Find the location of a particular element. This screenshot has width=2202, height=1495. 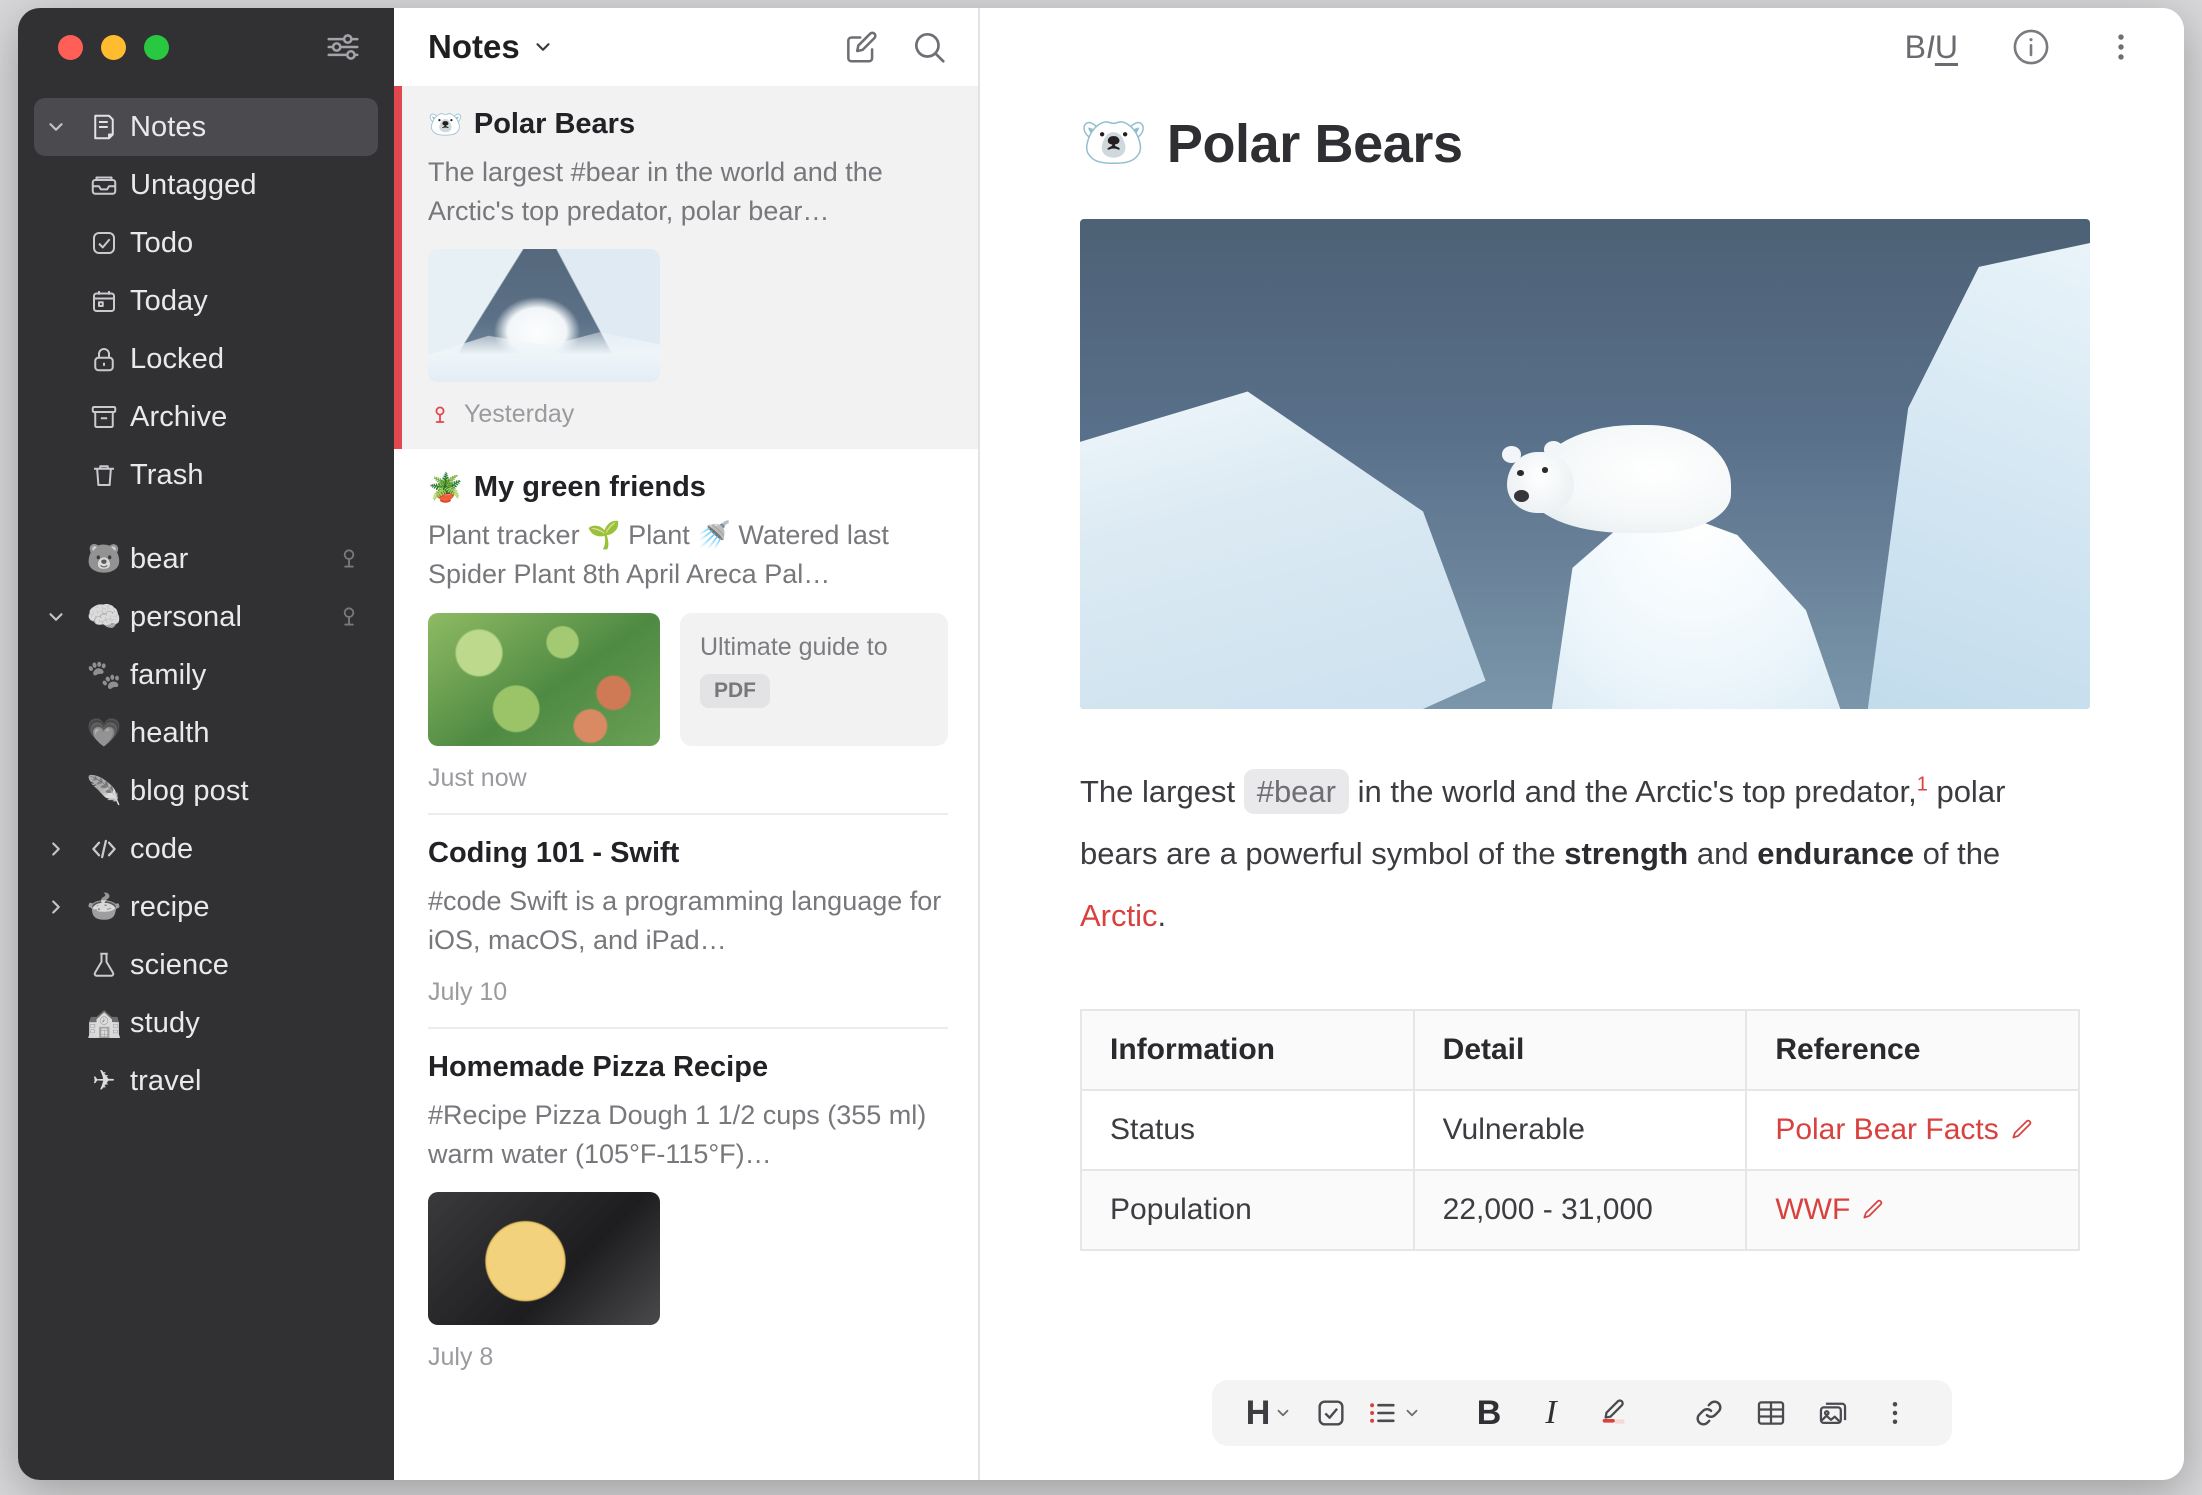

feather-icon: 🪶 is located at coordinates (104, 790).